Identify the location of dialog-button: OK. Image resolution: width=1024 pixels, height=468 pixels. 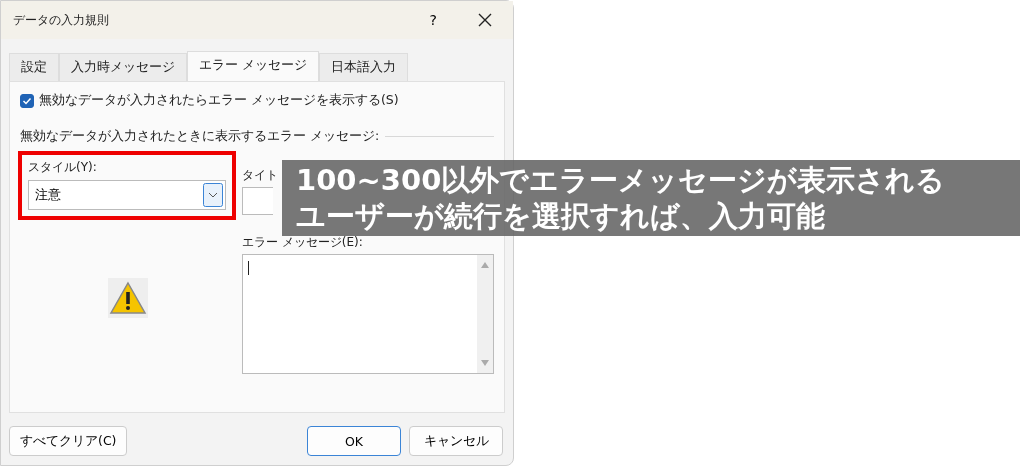
(354, 441).